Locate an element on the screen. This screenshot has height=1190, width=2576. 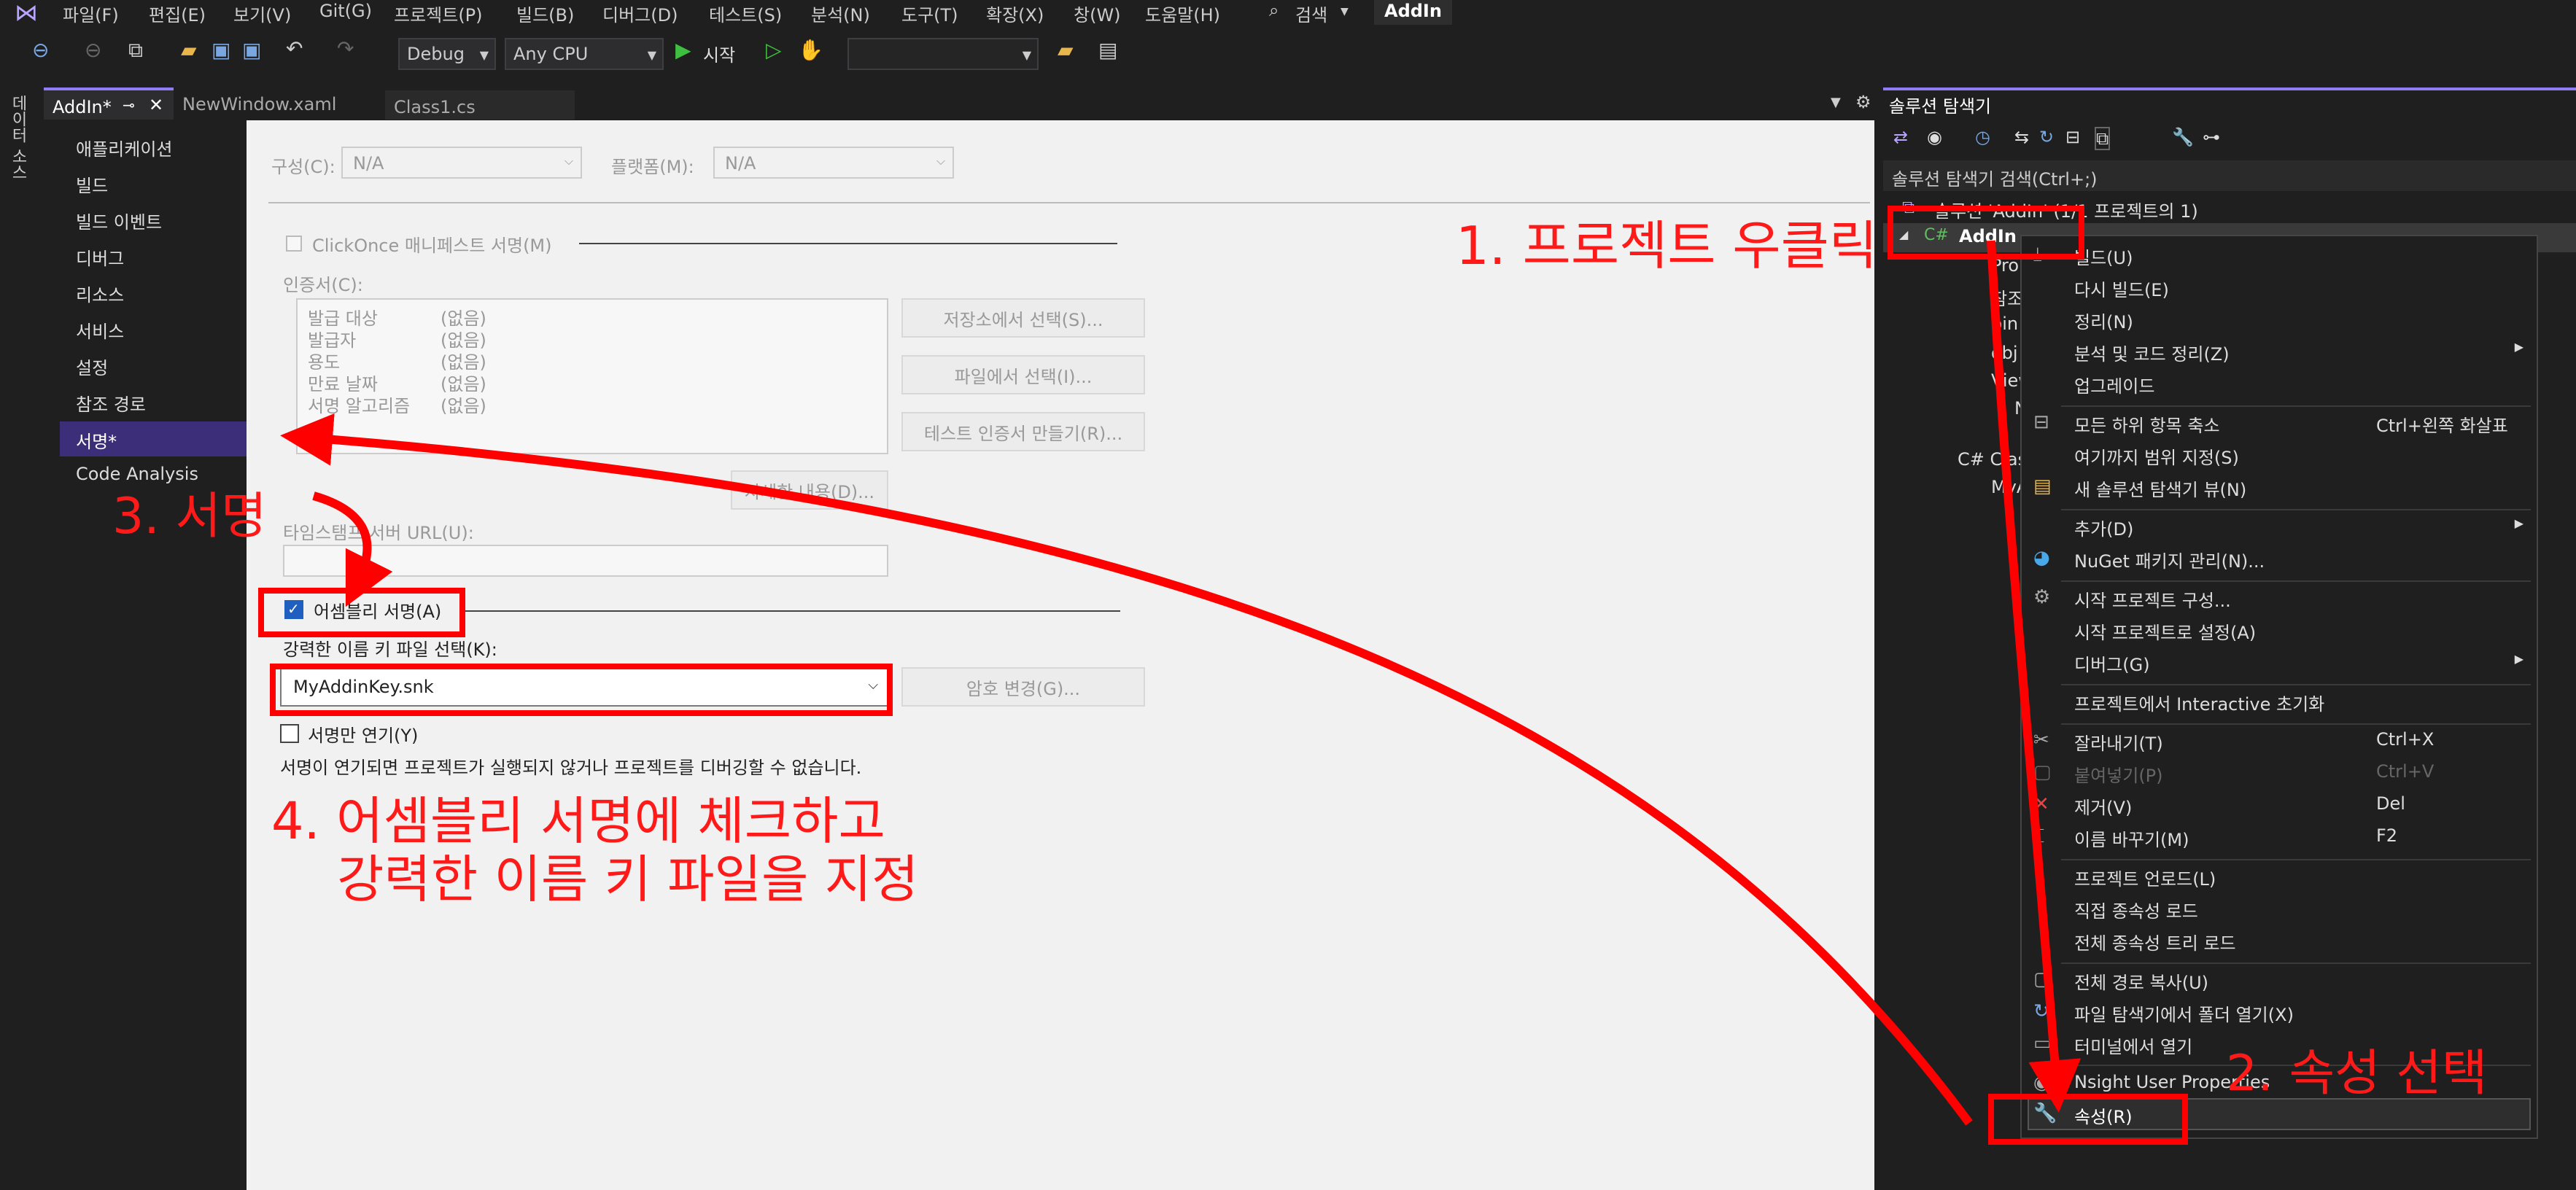
annotation-step3: 3. 서명 is located at coordinates (190, 516).